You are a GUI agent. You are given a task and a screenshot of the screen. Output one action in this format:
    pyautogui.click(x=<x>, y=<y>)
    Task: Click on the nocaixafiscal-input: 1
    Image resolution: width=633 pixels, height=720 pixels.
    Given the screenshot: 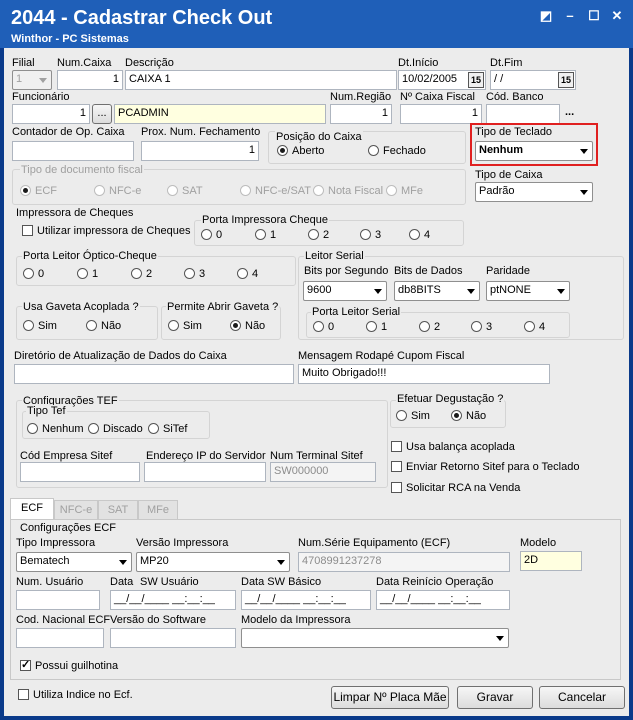 What is the action you would take?
    pyautogui.click(x=441, y=114)
    